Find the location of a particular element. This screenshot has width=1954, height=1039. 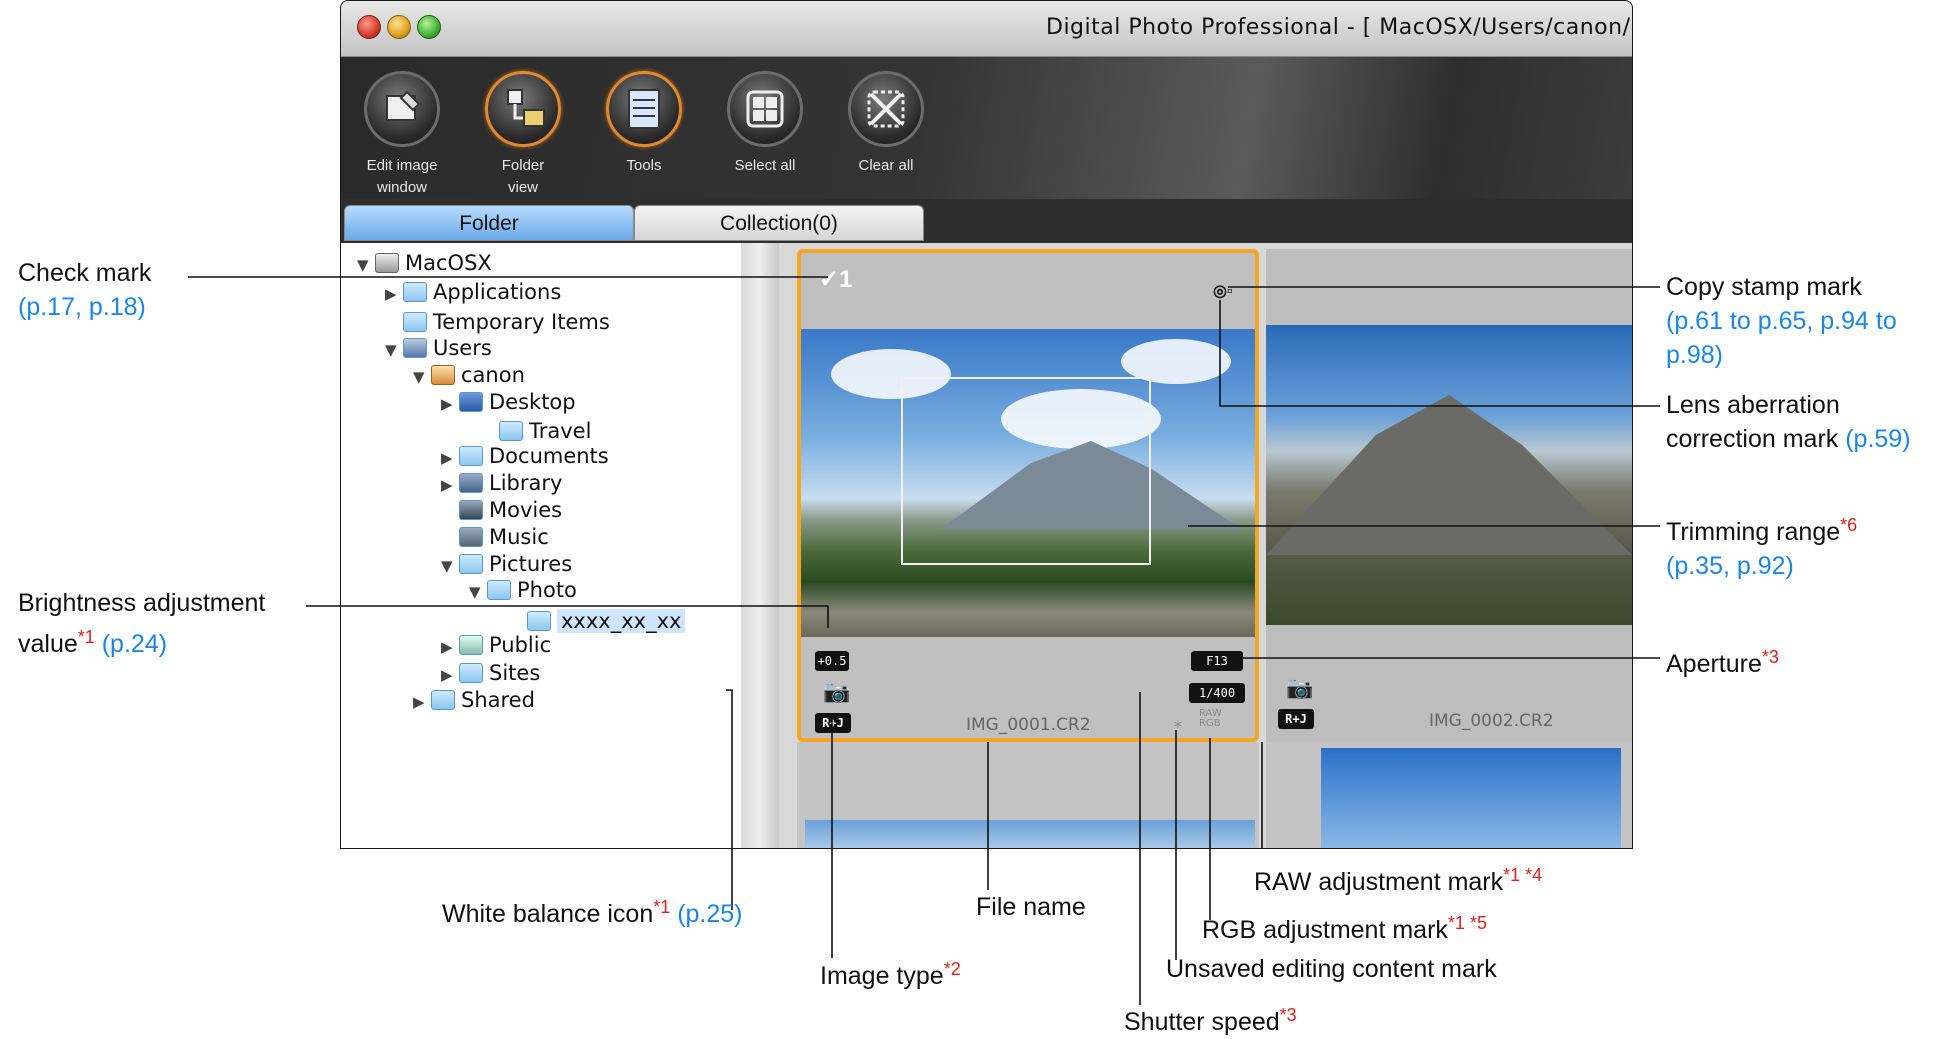

page-reference-link: (p.24) is located at coordinates (134, 644).